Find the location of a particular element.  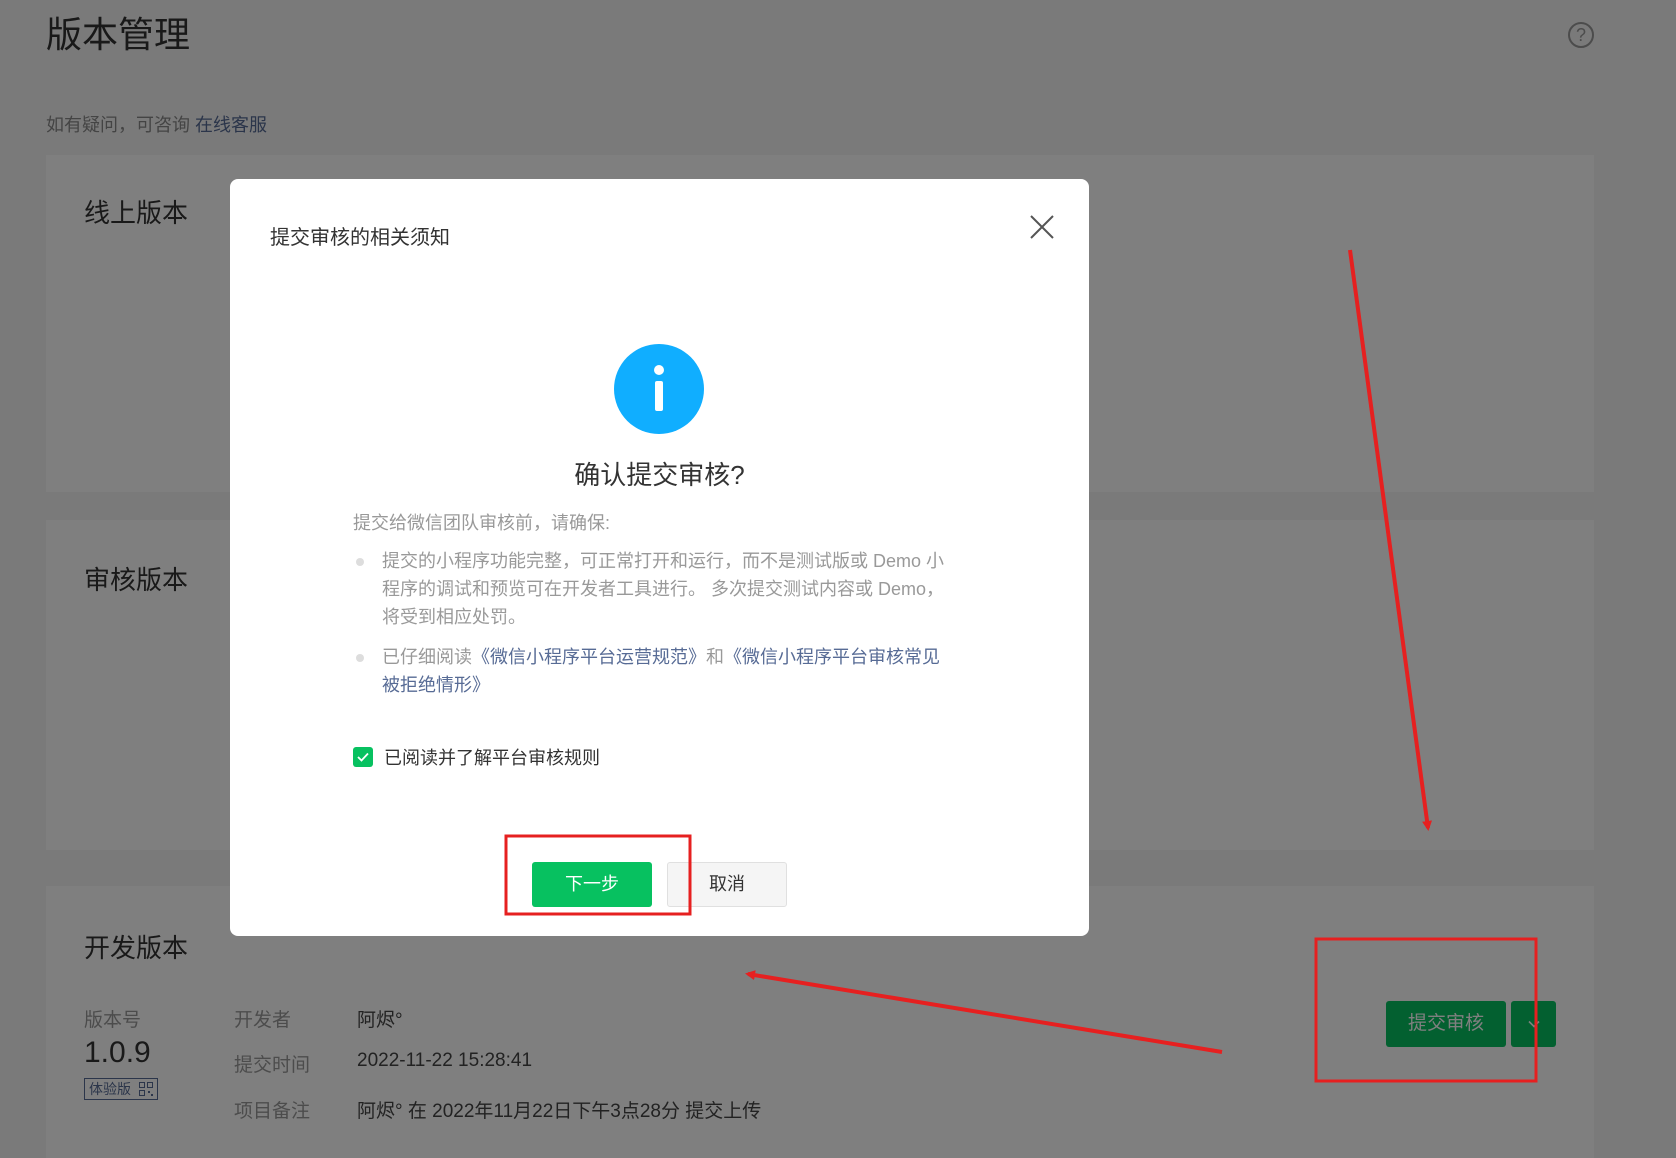

next-step-button: 下一步 is located at coordinates (592, 884).